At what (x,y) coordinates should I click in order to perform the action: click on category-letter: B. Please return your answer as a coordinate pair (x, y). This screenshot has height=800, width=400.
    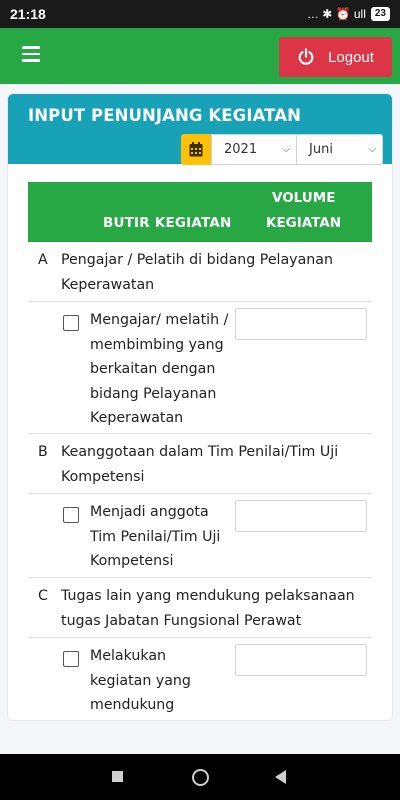
    Looking at the image, I should click on (43, 452).